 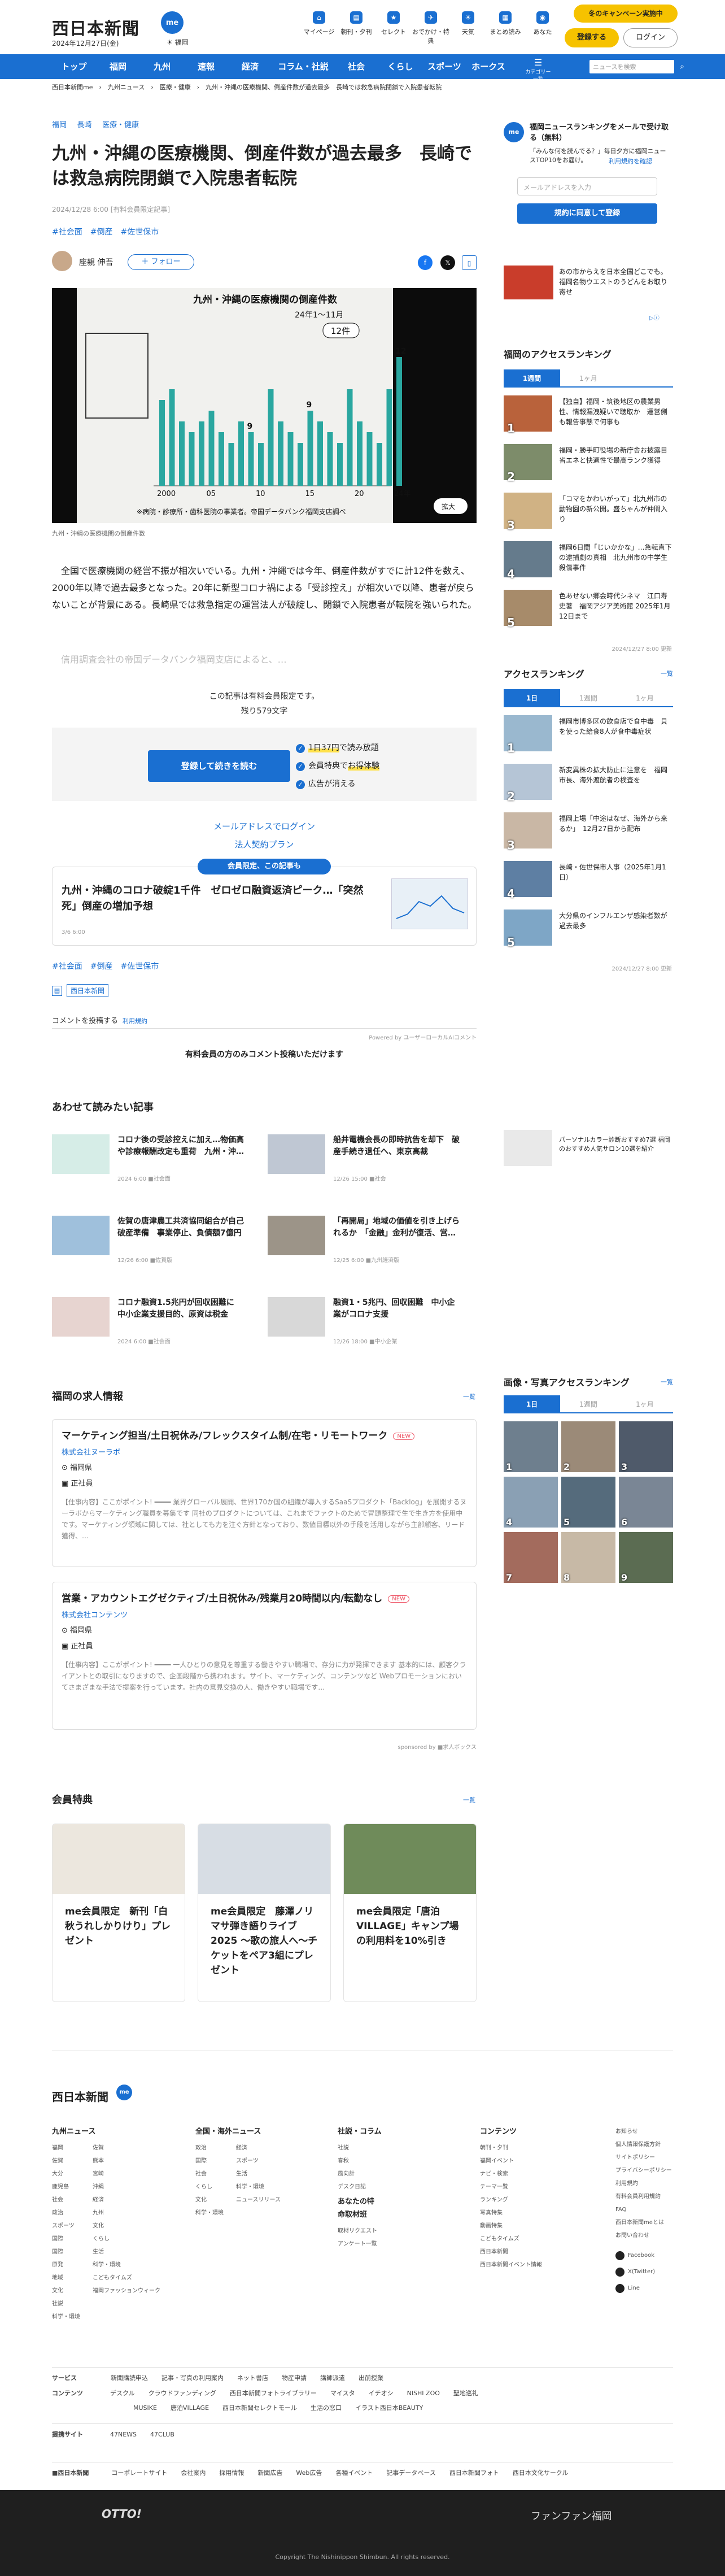 I want to click on ranking-item: 3 福岡上場「中途はなぜ、海外から来るか」 12月27日から配布, so click(x=588, y=833).